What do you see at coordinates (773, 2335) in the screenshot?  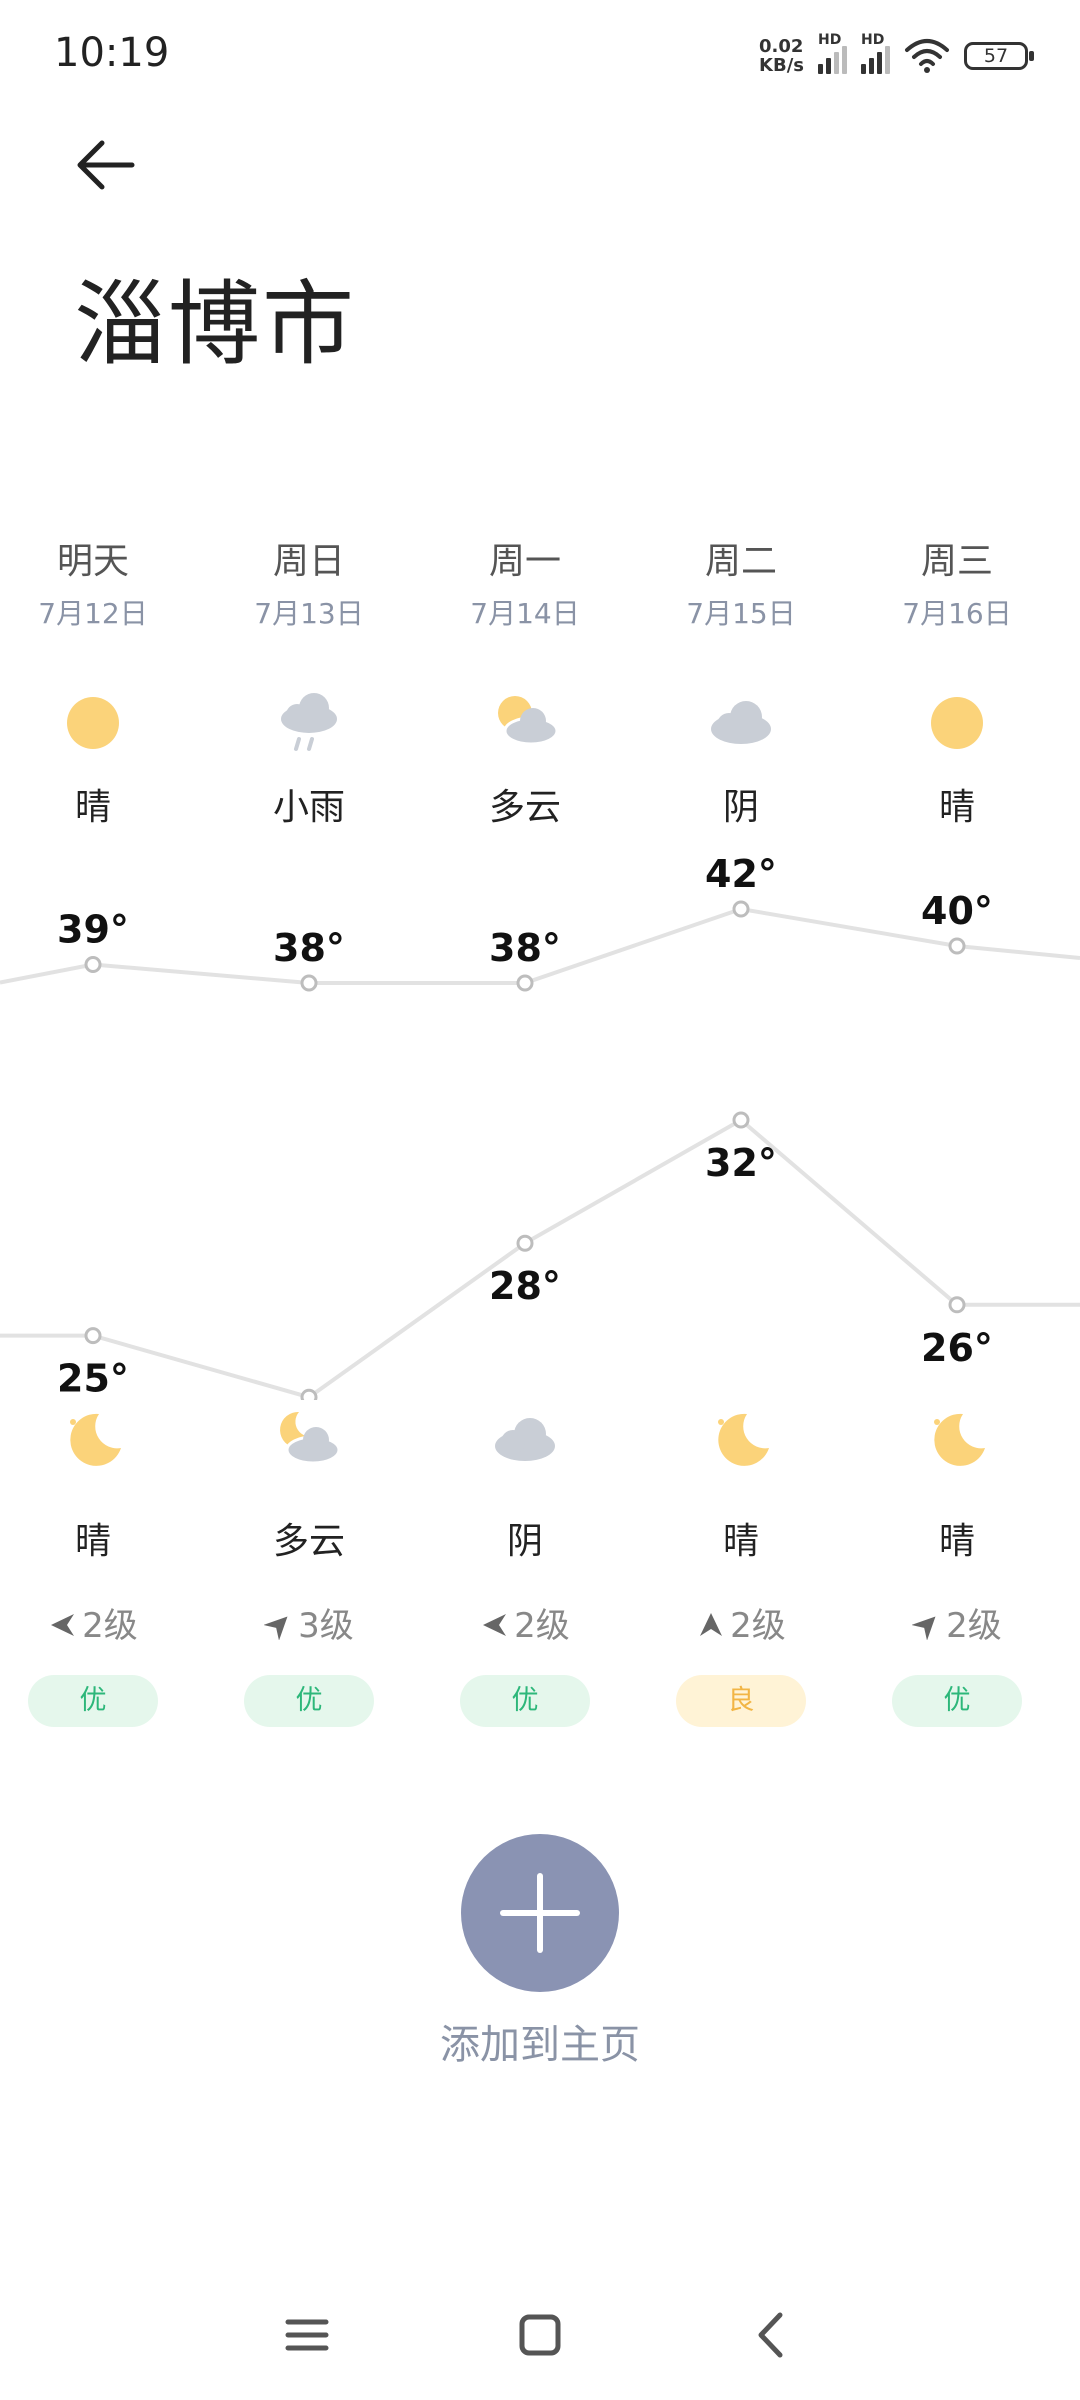 I see `back-icon` at bounding box center [773, 2335].